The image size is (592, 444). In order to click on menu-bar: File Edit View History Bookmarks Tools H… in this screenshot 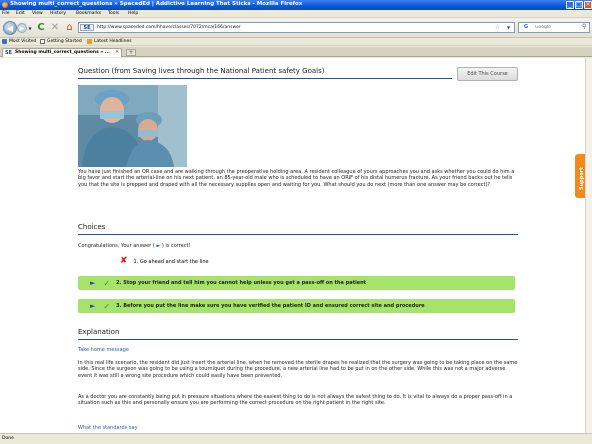, I will do `click(296, 14)`.